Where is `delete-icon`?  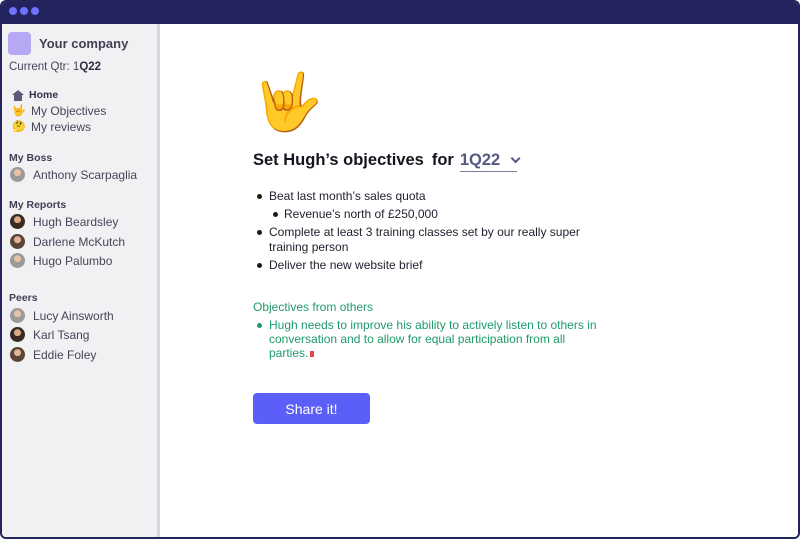
delete-icon is located at coordinates (312, 353).